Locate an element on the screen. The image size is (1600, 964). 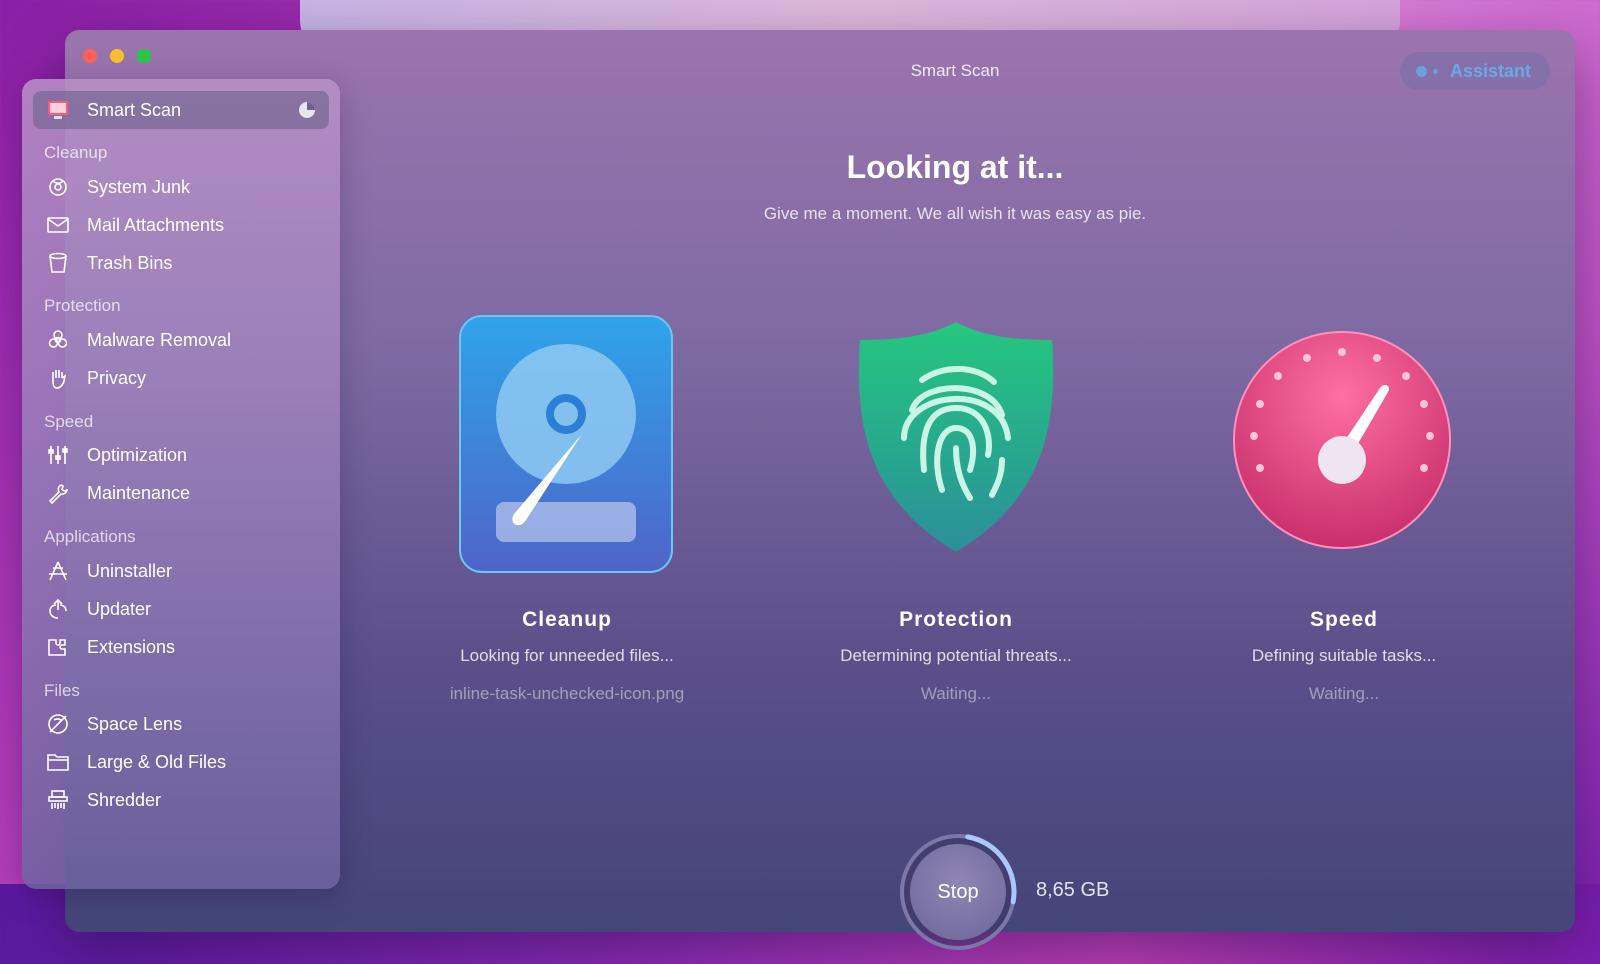
module-name: Protection is located at coordinates (956, 619).